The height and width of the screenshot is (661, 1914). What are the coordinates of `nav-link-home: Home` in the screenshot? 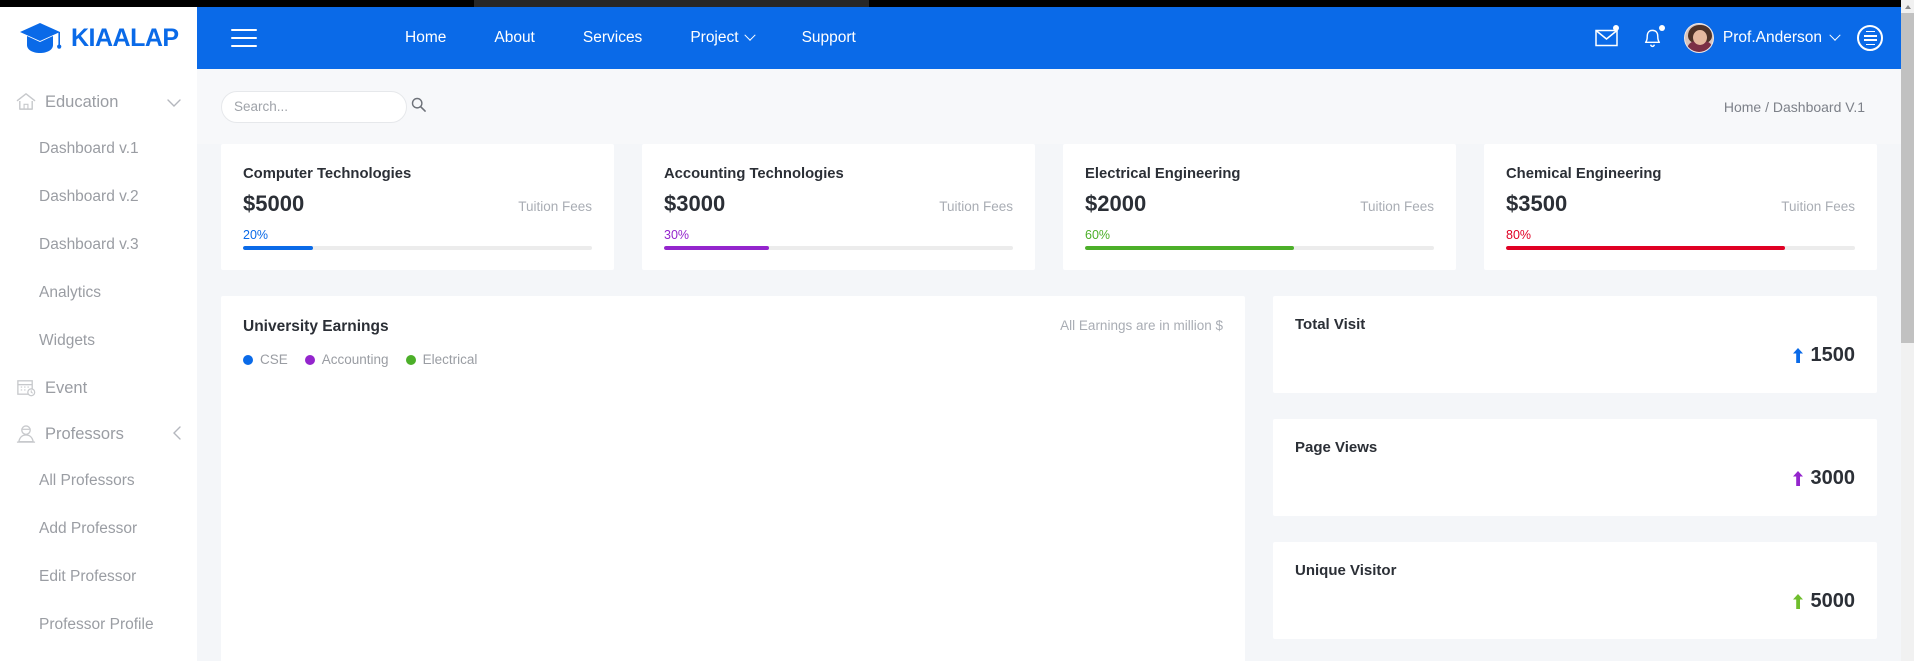 It's located at (425, 38).